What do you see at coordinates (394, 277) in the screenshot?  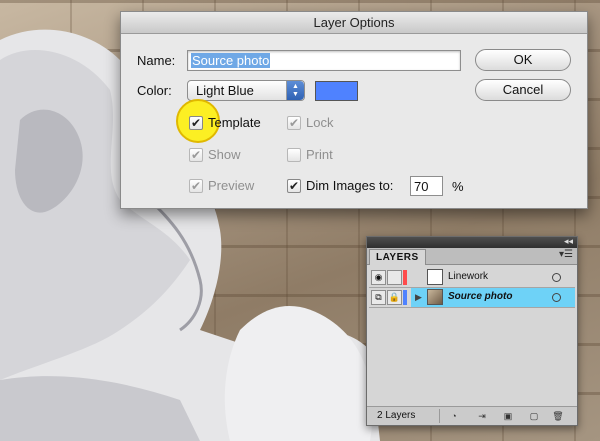 I see `lock-toggle-icon` at bounding box center [394, 277].